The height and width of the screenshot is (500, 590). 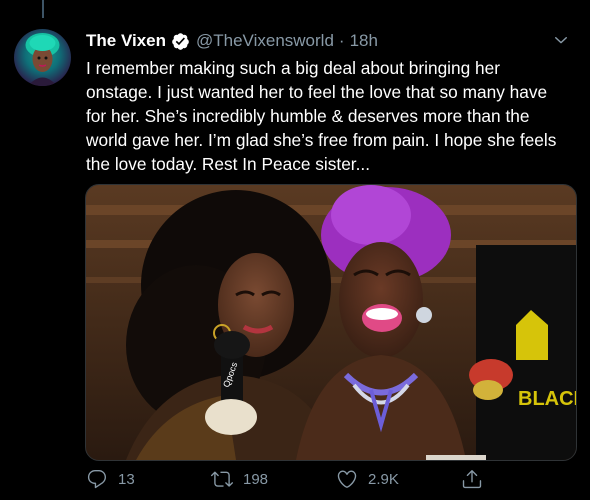 What do you see at coordinates (265, 41) in the screenshot?
I see `handle: @TheVixensworld` at bounding box center [265, 41].